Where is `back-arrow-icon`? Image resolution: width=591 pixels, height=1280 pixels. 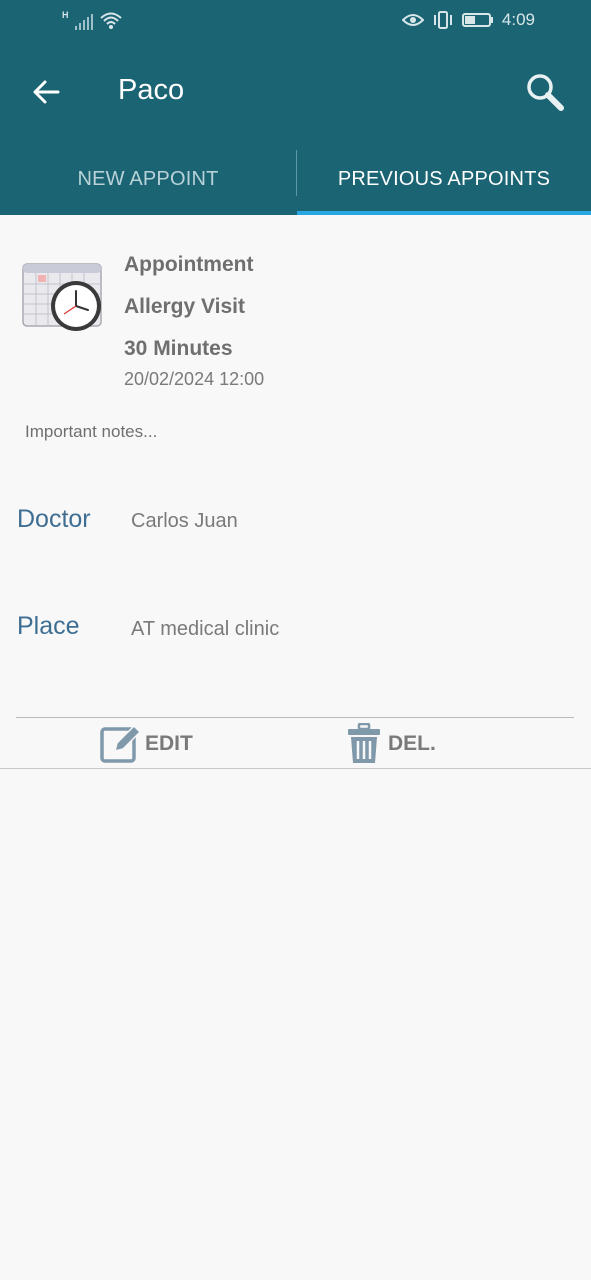
back-arrow-icon is located at coordinates (46, 92).